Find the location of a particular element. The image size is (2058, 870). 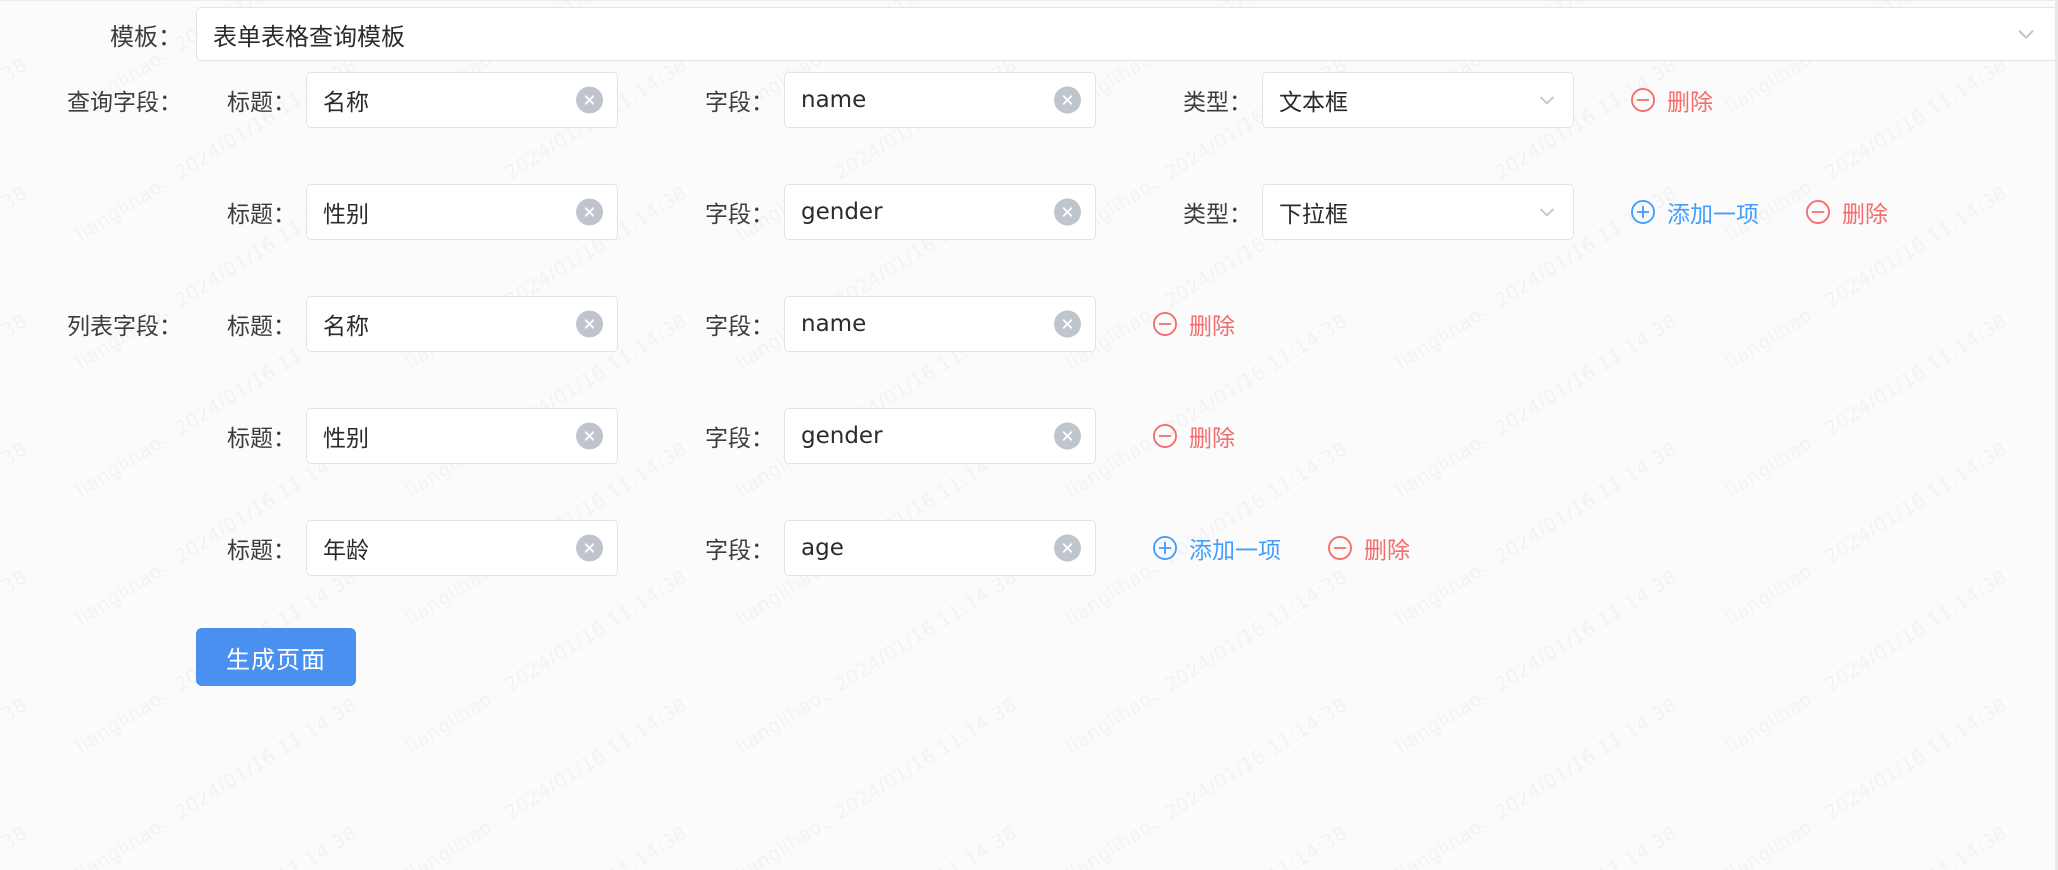

title-input-value: 年龄 is located at coordinates (346, 551).